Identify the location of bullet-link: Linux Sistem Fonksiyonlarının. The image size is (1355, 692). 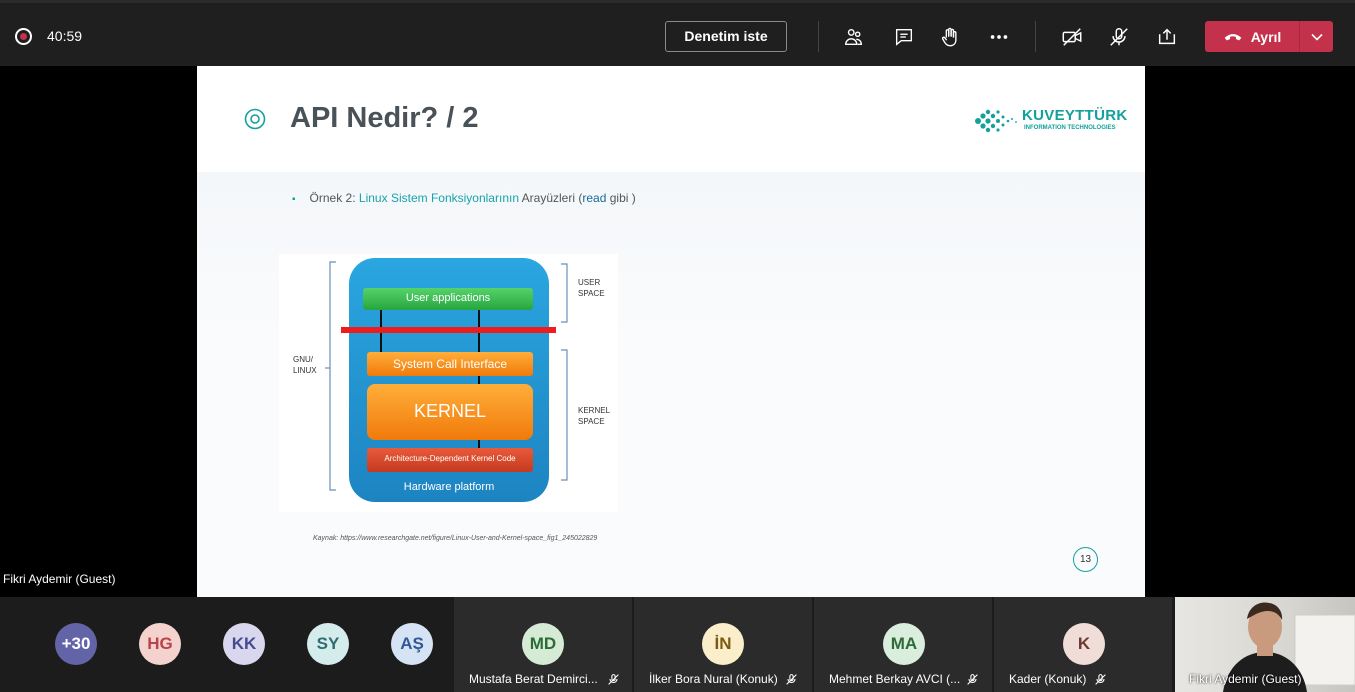
(438, 198).